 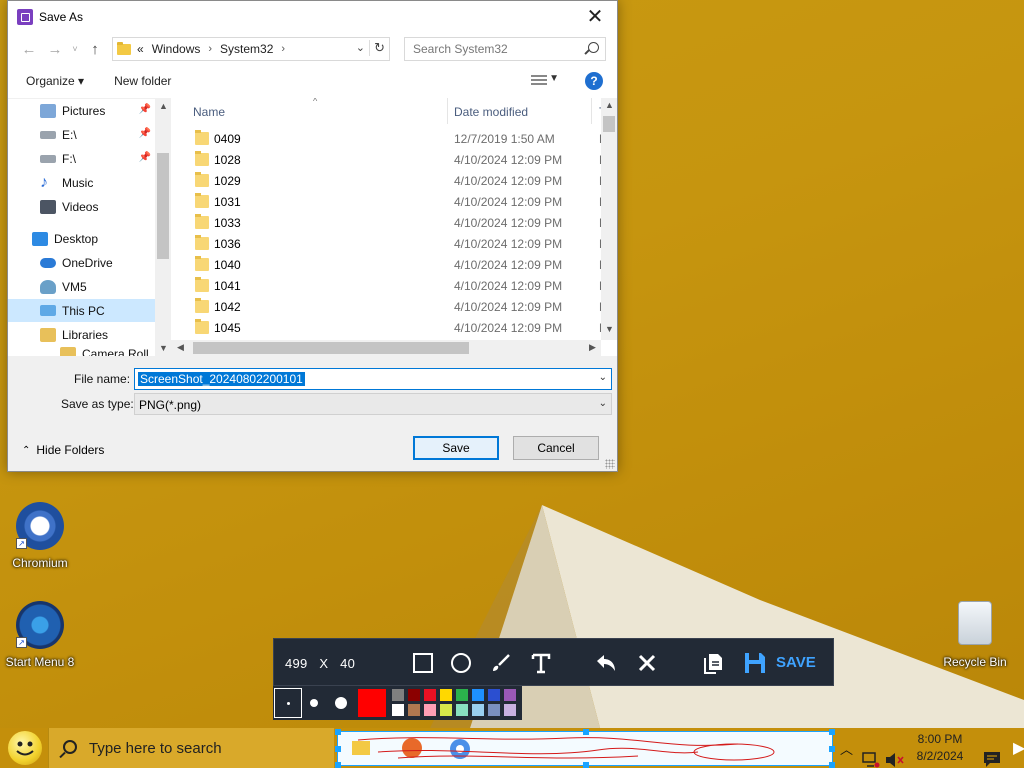 What do you see at coordinates (142, 81) in the screenshot?
I see `new-folder-button: New folder` at bounding box center [142, 81].